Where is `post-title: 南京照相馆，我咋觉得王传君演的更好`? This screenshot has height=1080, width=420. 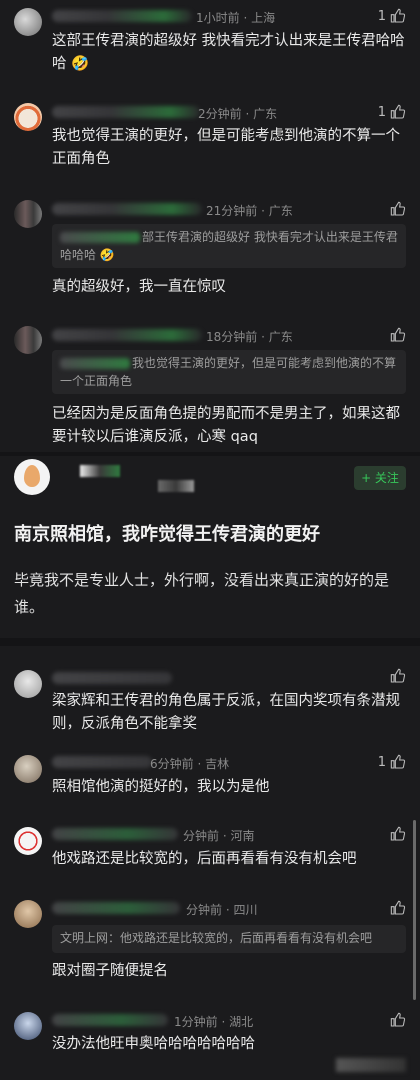
post-title: 南京照相馆，我咋觉得王传君演的更好 is located at coordinates (167, 534).